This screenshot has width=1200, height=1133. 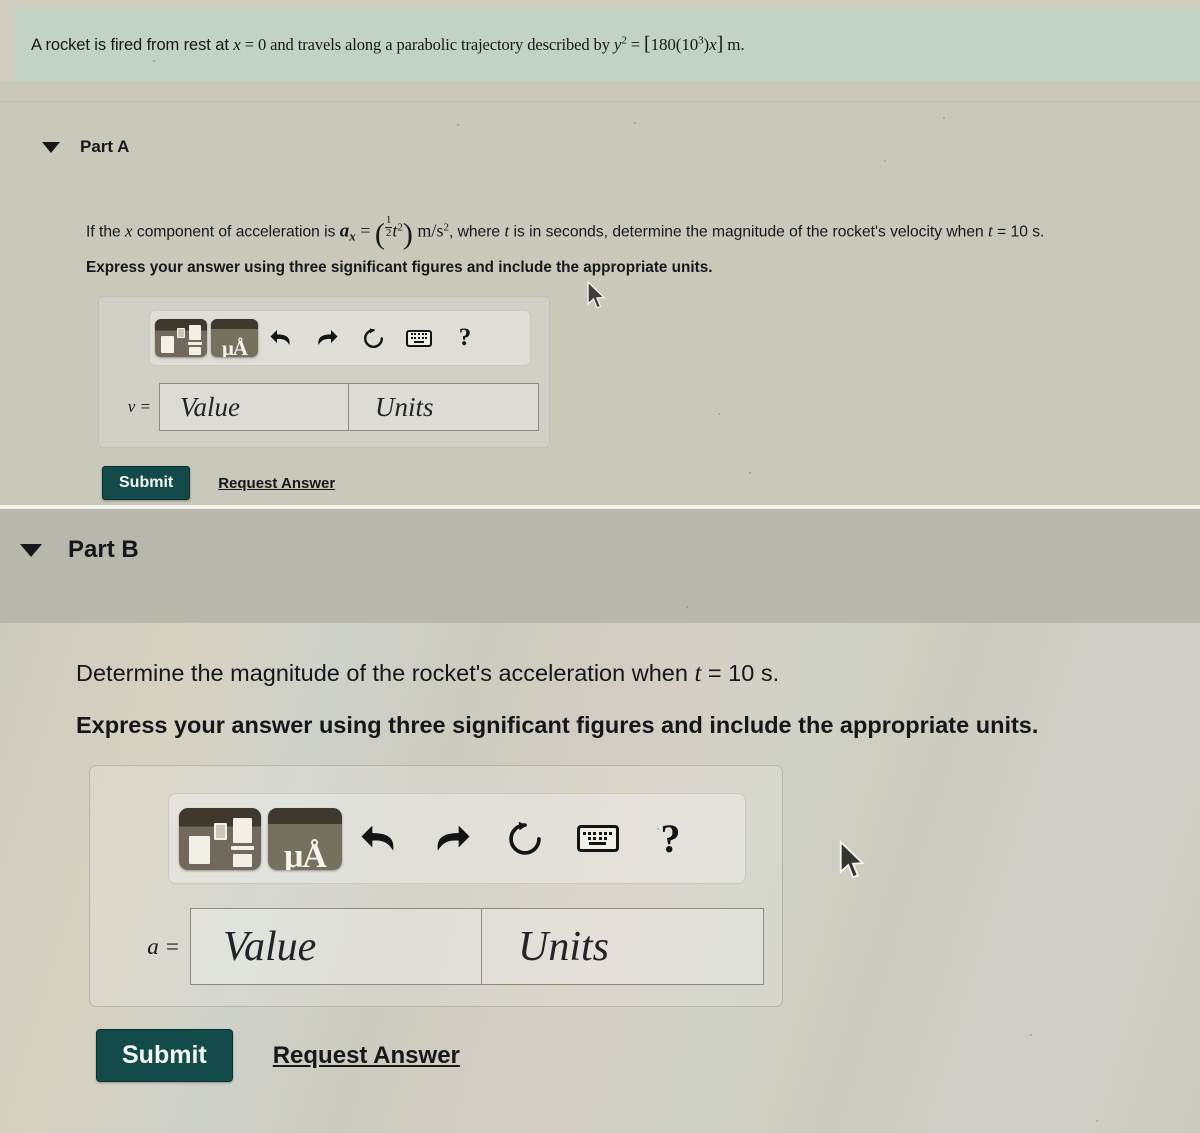 I want to click on statement-coefficient: 180(10, so click(x=674, y=44).